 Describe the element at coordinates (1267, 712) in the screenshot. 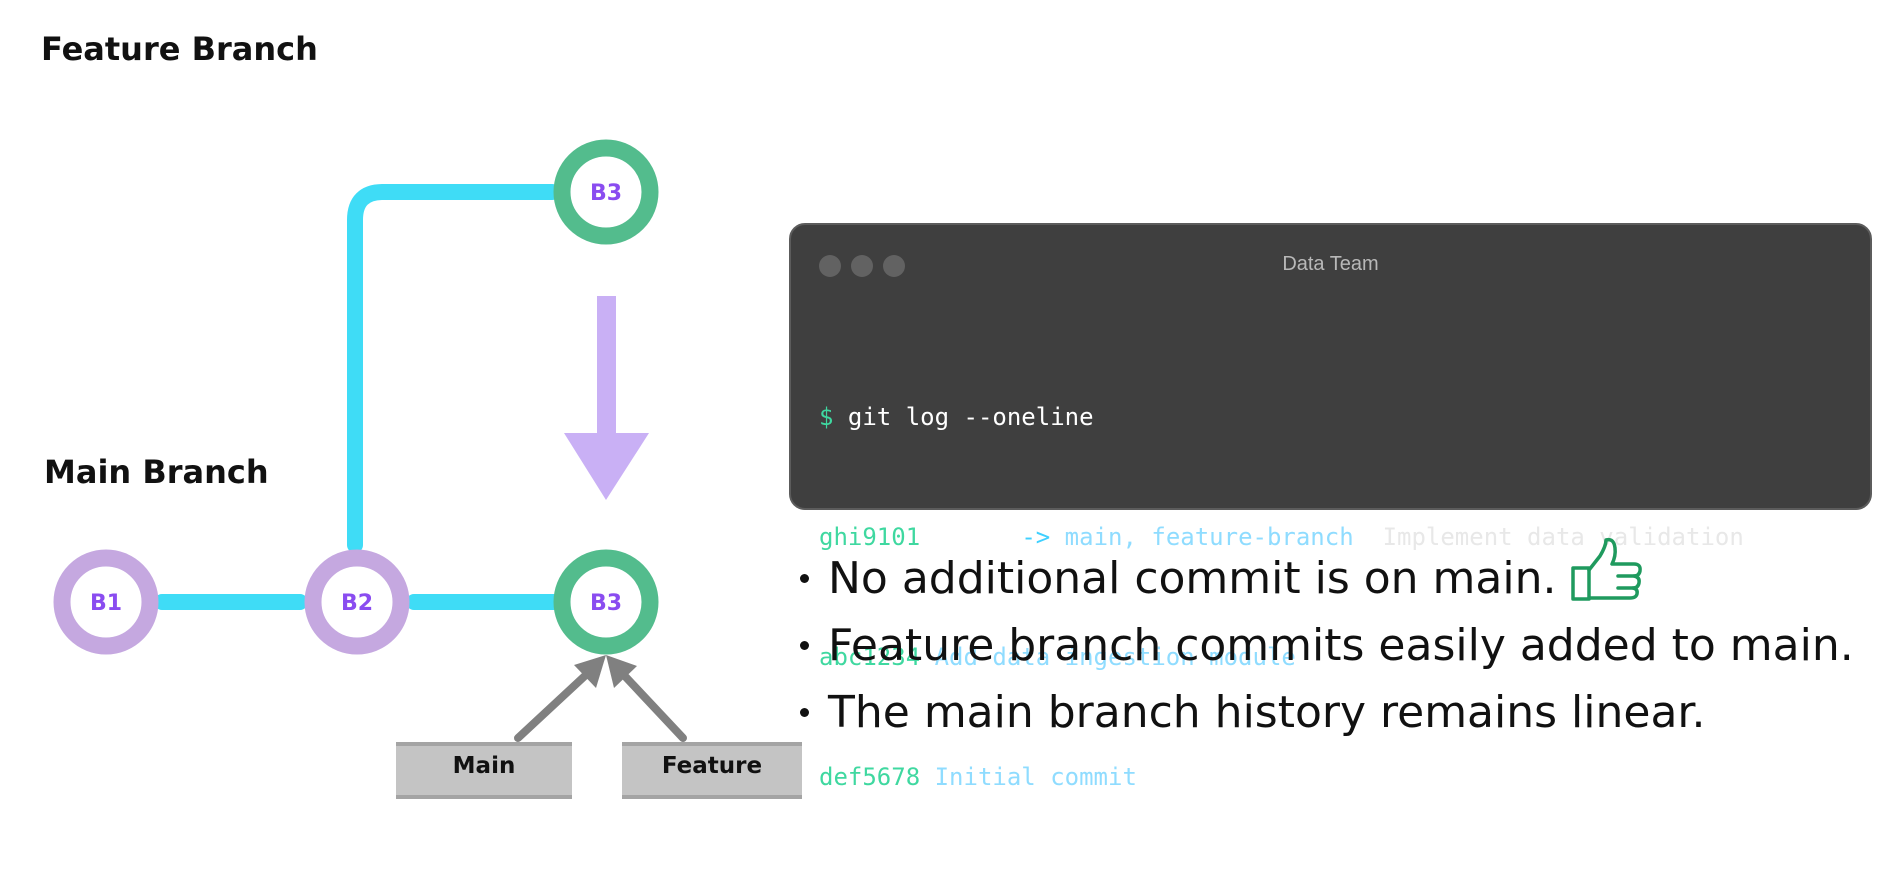

I see `bullet-text: The main branch history remains linear.` at that location.